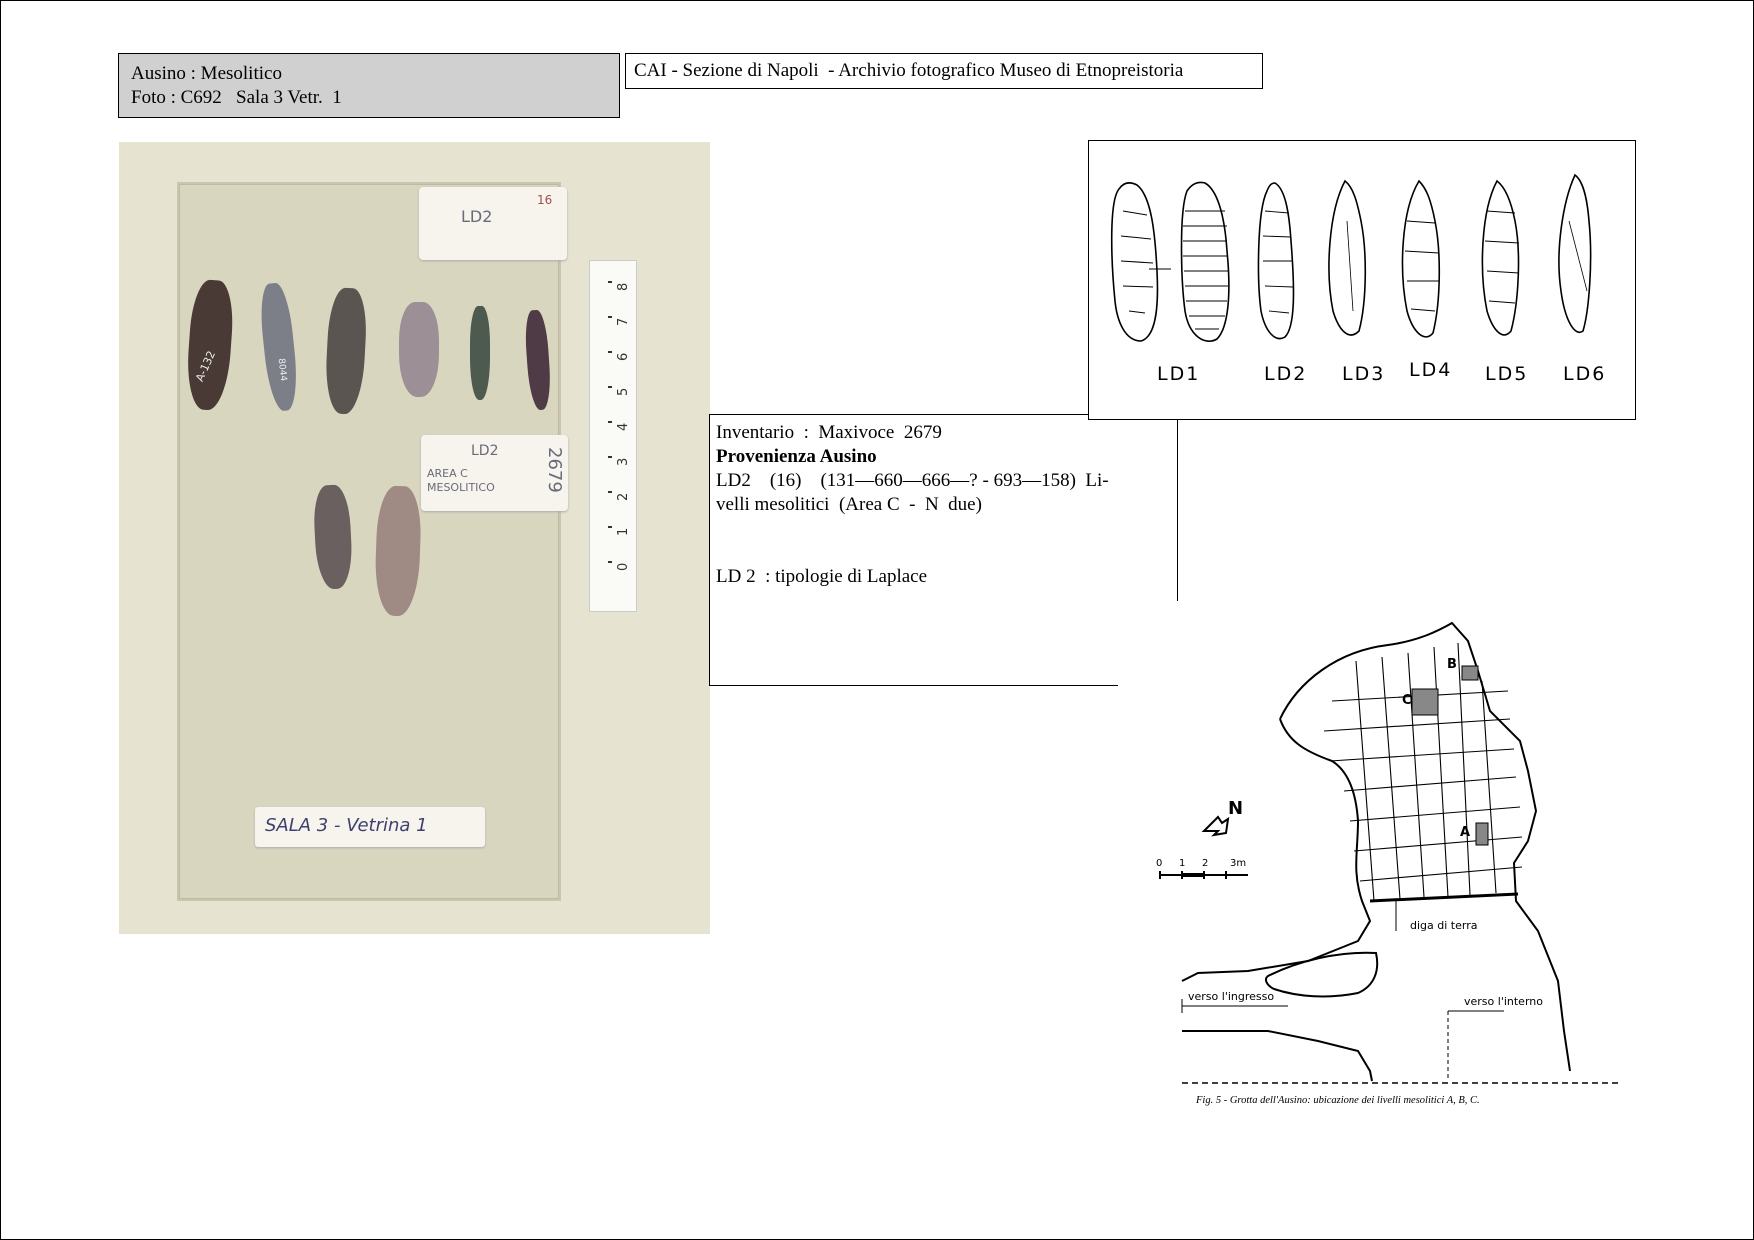 This screenshot has width=1754, height=1240. What do you see at coordinates (1364, 374) in the screenshot?
I see `drawing-label-ld3: LD3` at bounding box center [1364, 374].